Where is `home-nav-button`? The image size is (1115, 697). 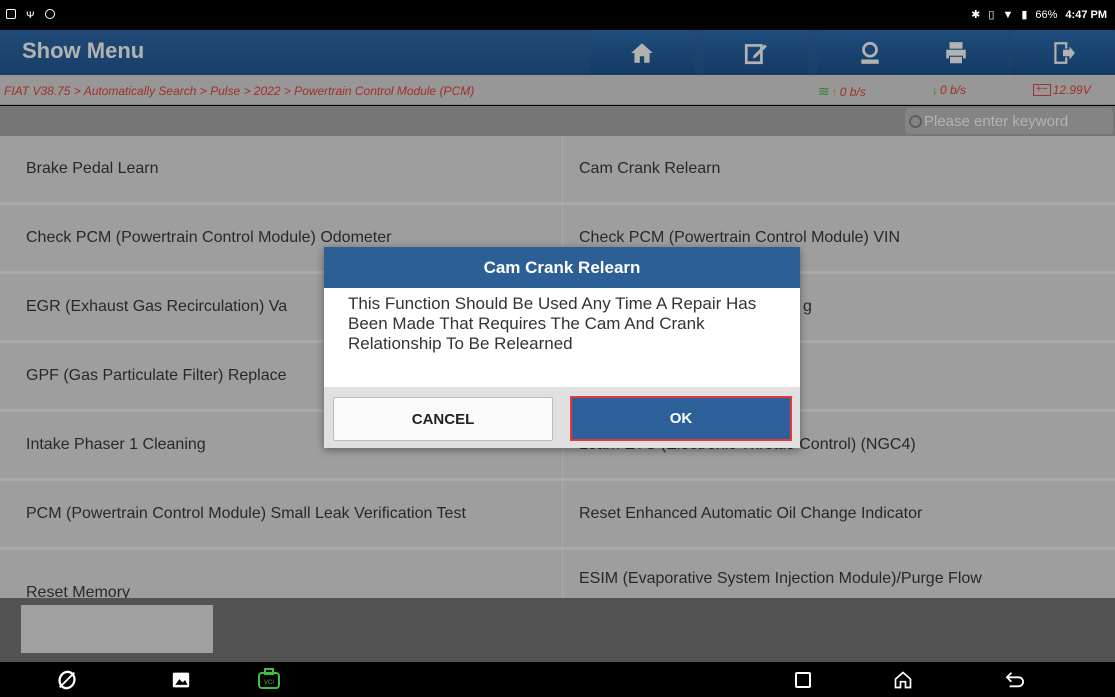
home-nav-button is located at coordinates (903, 680).